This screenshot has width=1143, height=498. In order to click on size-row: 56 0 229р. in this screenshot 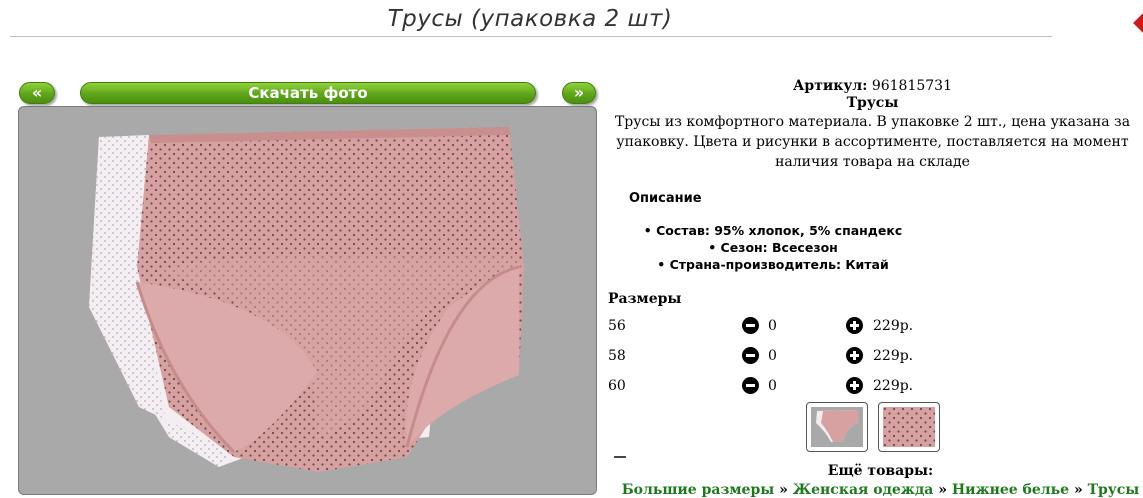, I will do `click(768, 327)`.